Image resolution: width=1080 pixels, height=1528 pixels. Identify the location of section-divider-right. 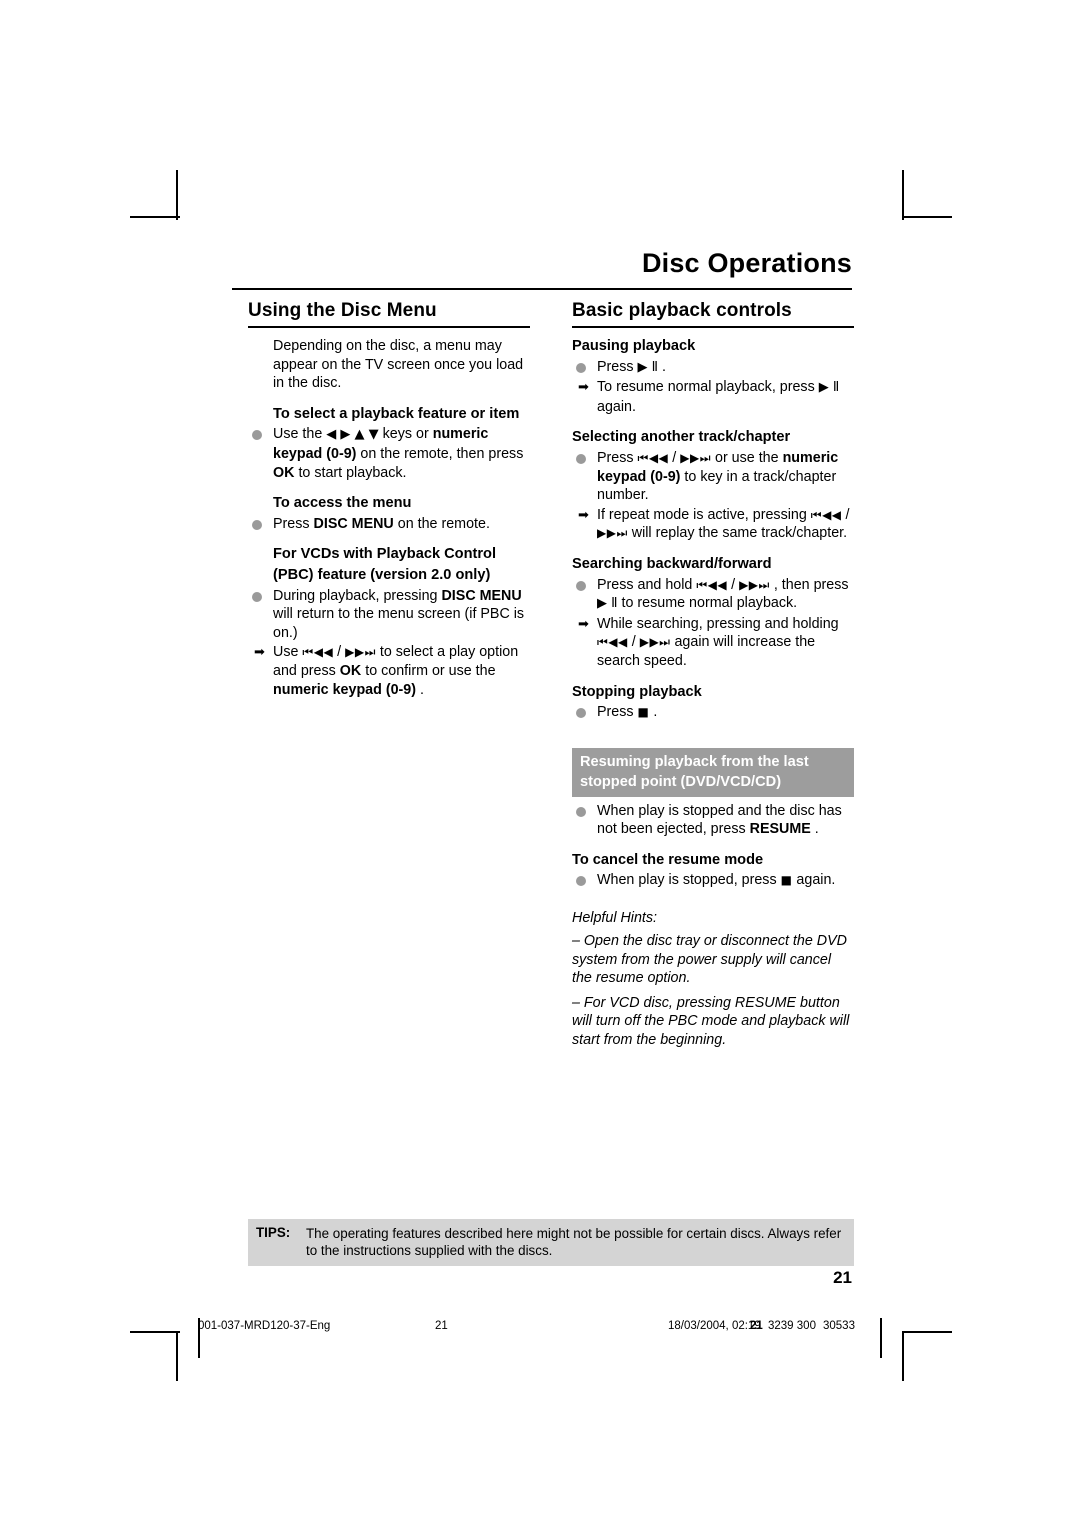
(713, 327).